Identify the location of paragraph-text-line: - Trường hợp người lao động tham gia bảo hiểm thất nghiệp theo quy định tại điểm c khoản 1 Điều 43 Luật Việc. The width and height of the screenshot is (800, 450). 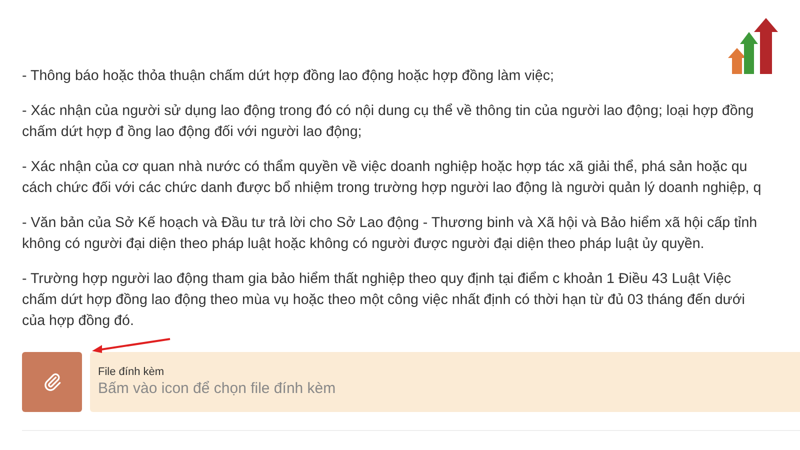
(377, 279).